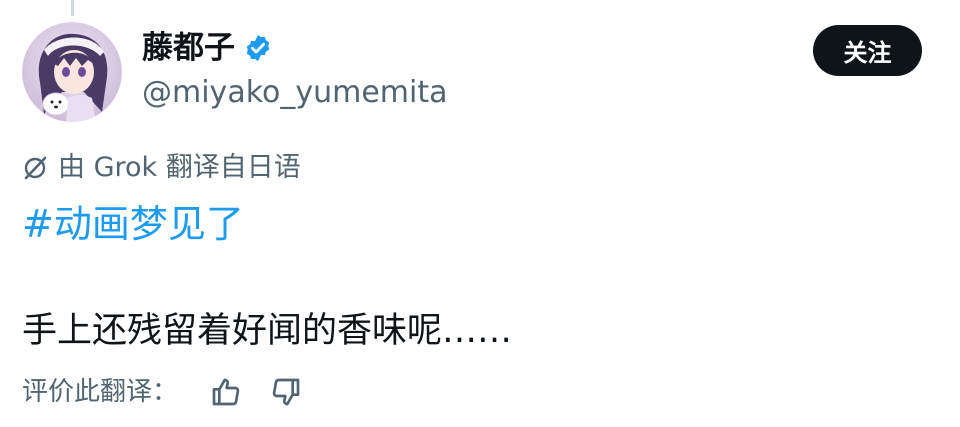  Describe the element at coordinates (179, 167) in the screenshot. I see `translation-notice-text: 由 Grok 翻译自日语` at that location.